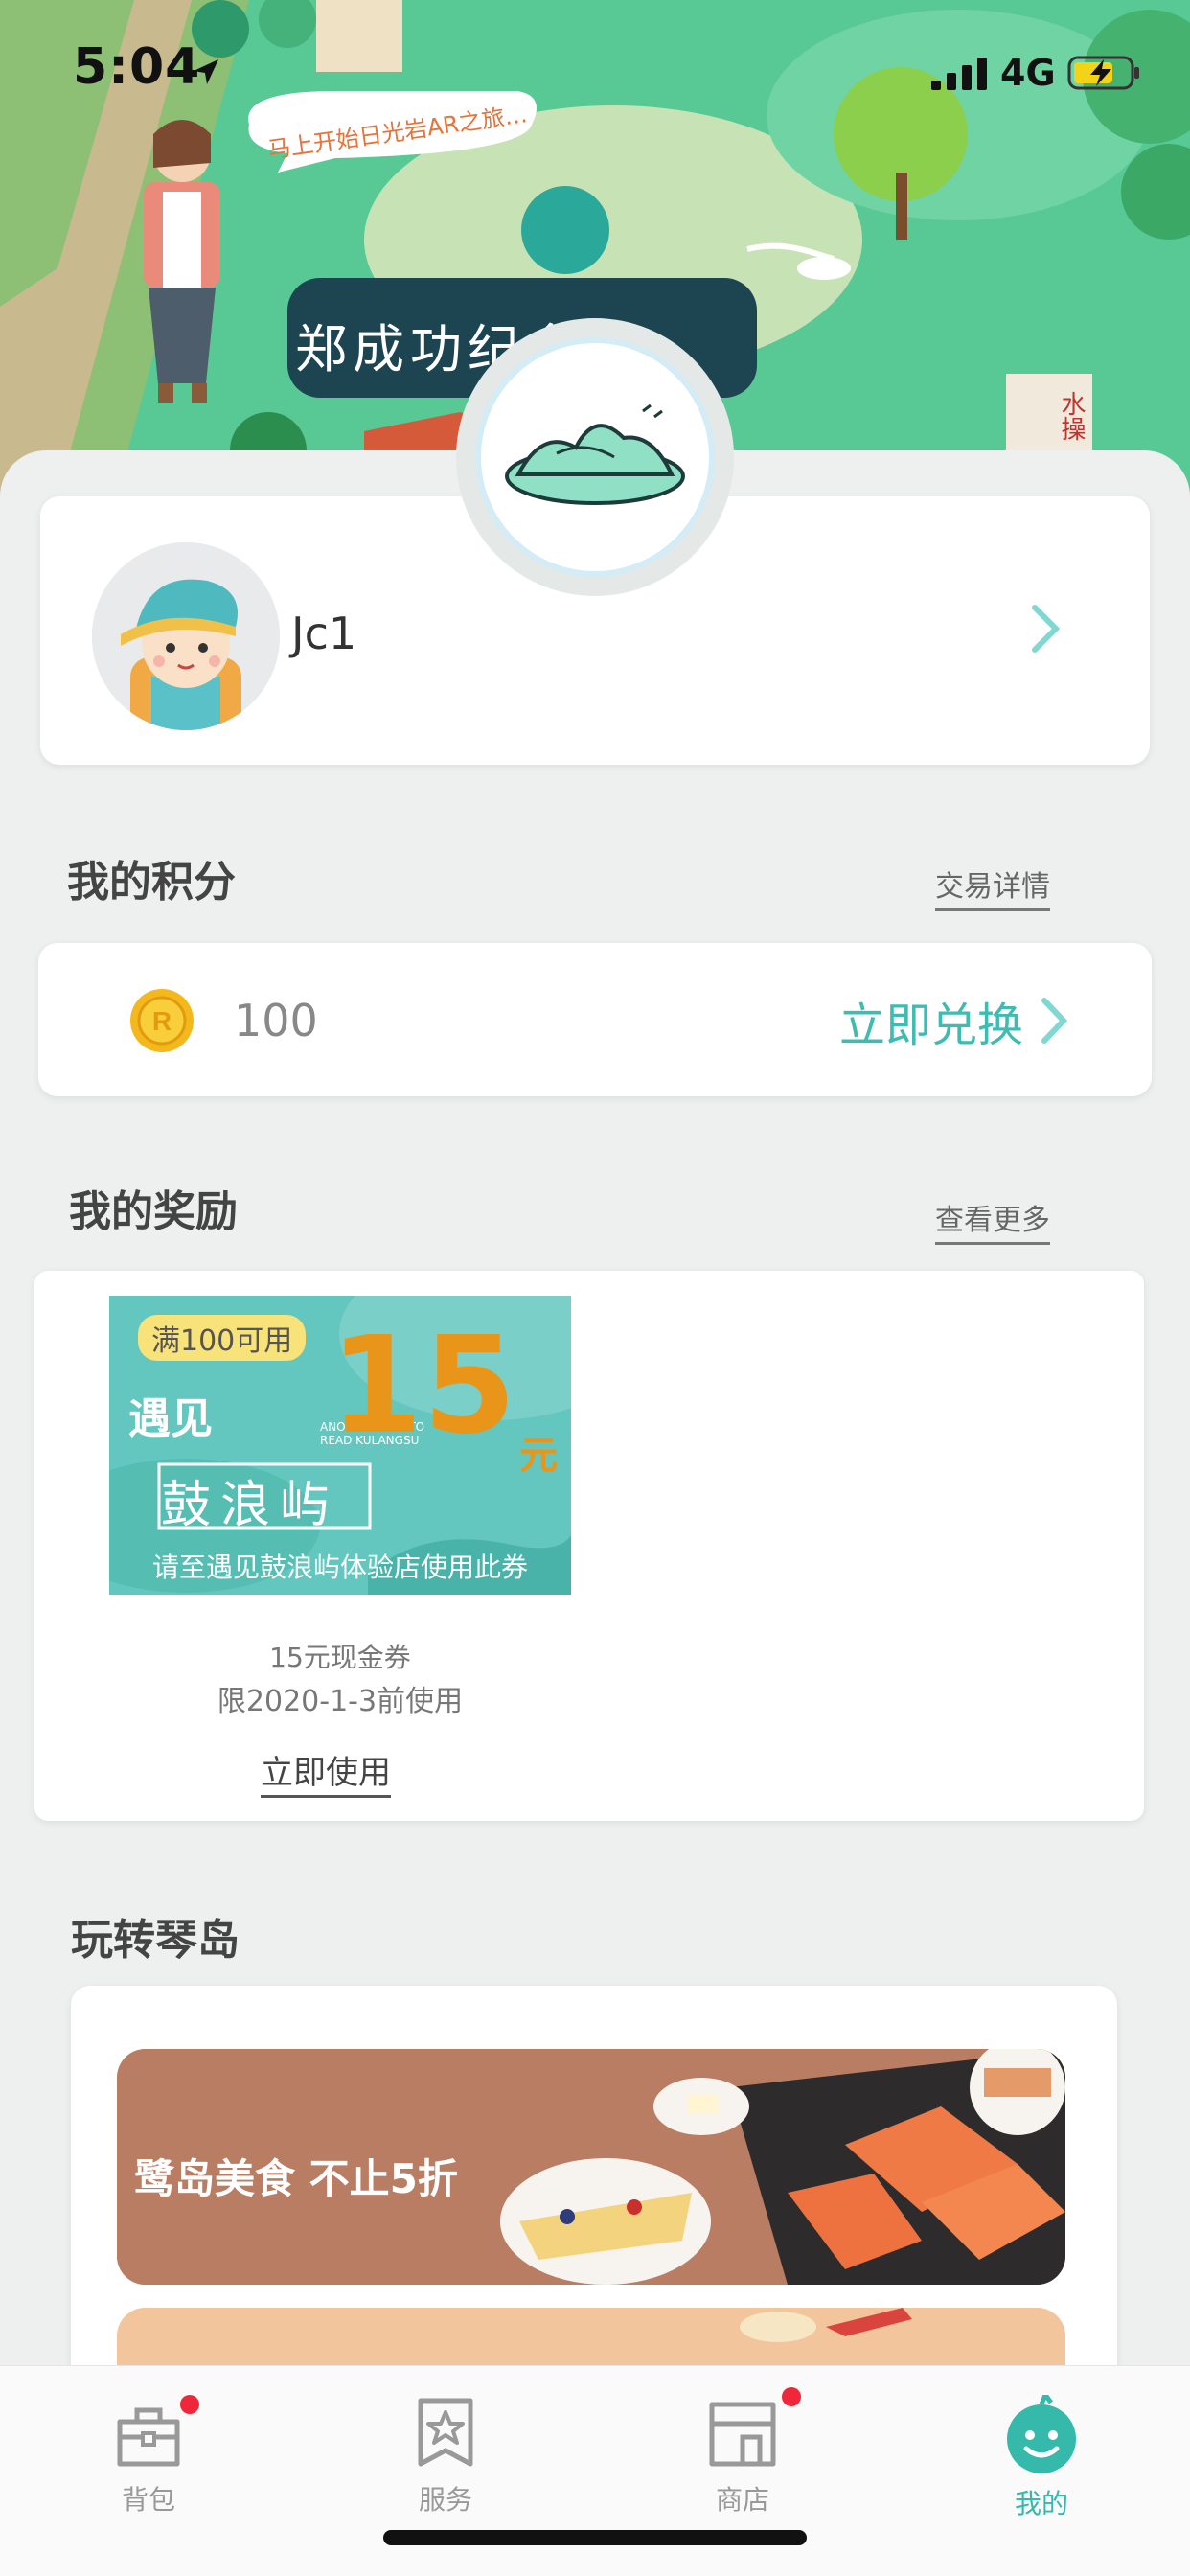 This screenshot has height=2576, width=1190. Describe the element at coordinates (155, 1940) in the screenshot. I see `explore-section-title: 玩转琴岛` at that location.